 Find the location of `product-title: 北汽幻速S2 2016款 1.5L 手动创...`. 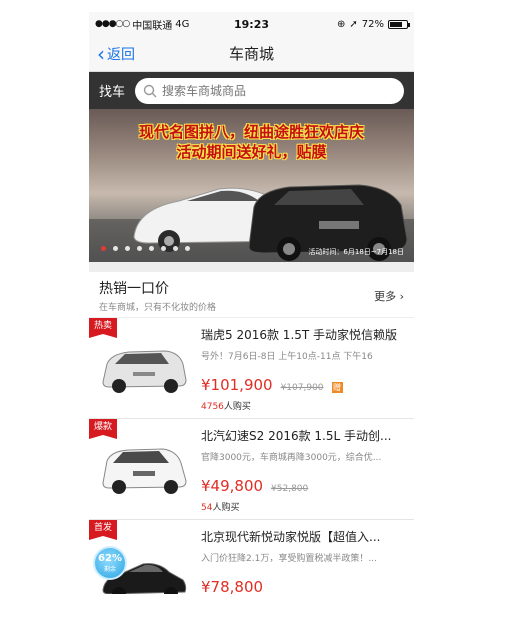

product-title: 北汽幻速S2 2016款 1.5L 手动创... is located at coordinates (296, 436).